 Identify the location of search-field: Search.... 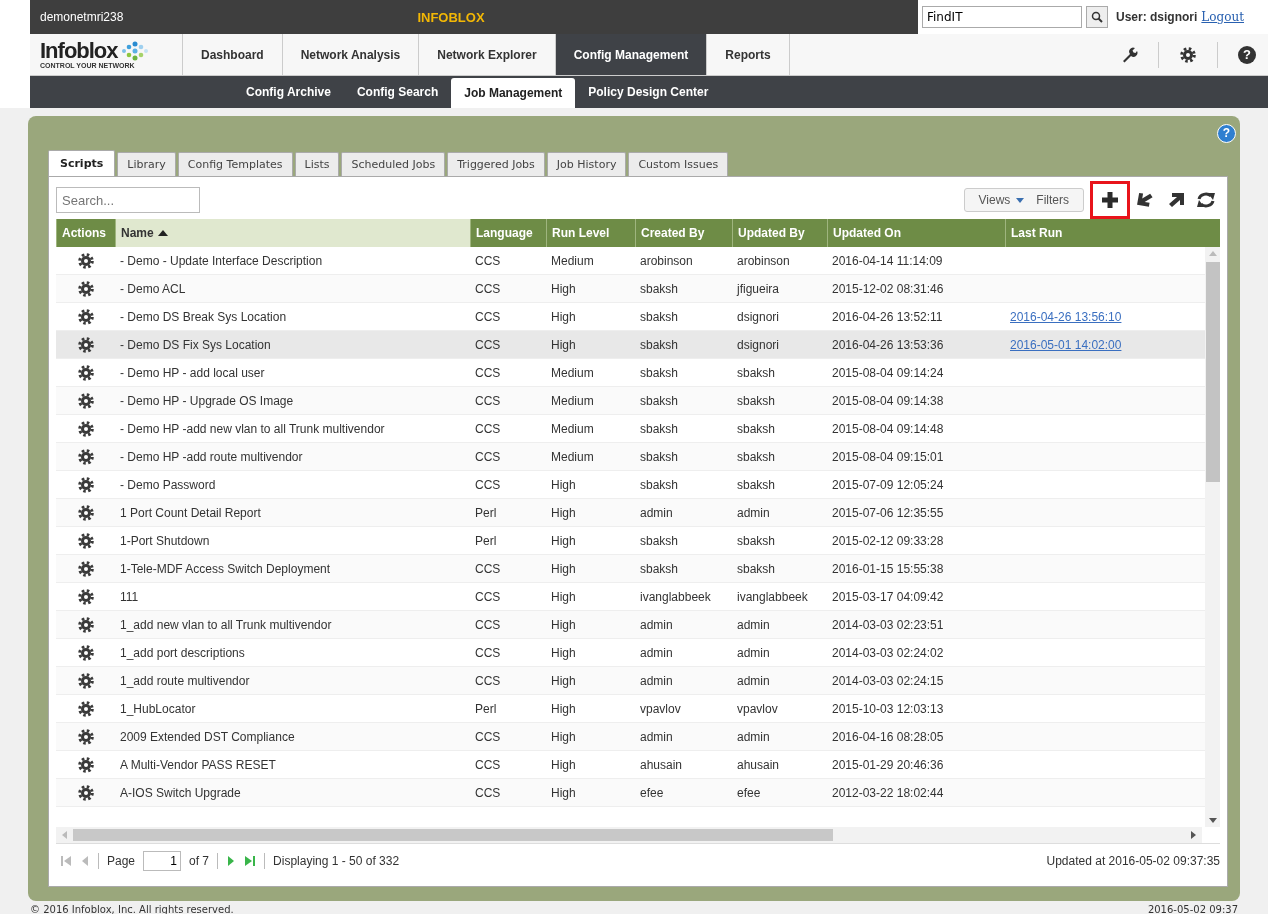
(128, 200).